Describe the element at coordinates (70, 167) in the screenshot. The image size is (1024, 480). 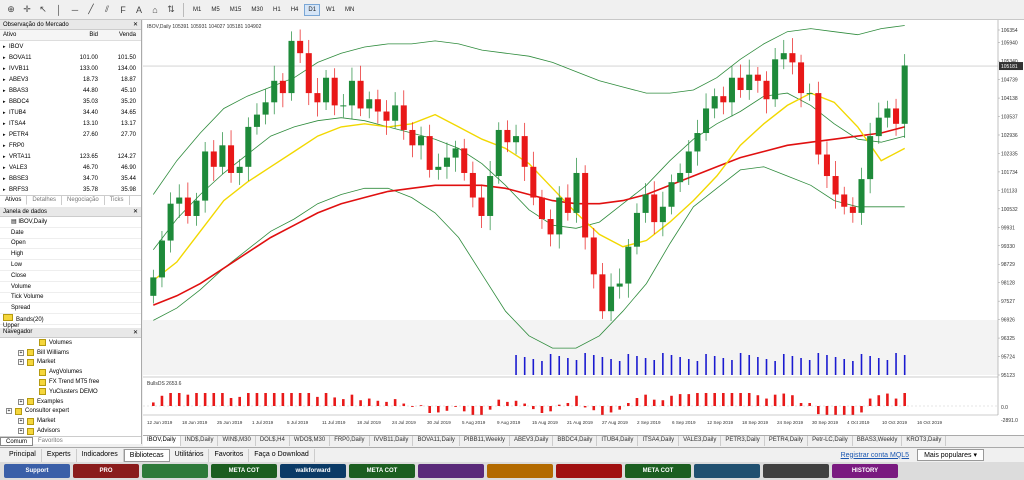
I see `market-watch-row: ▸ VALE3 46.70 46.90` at that location.